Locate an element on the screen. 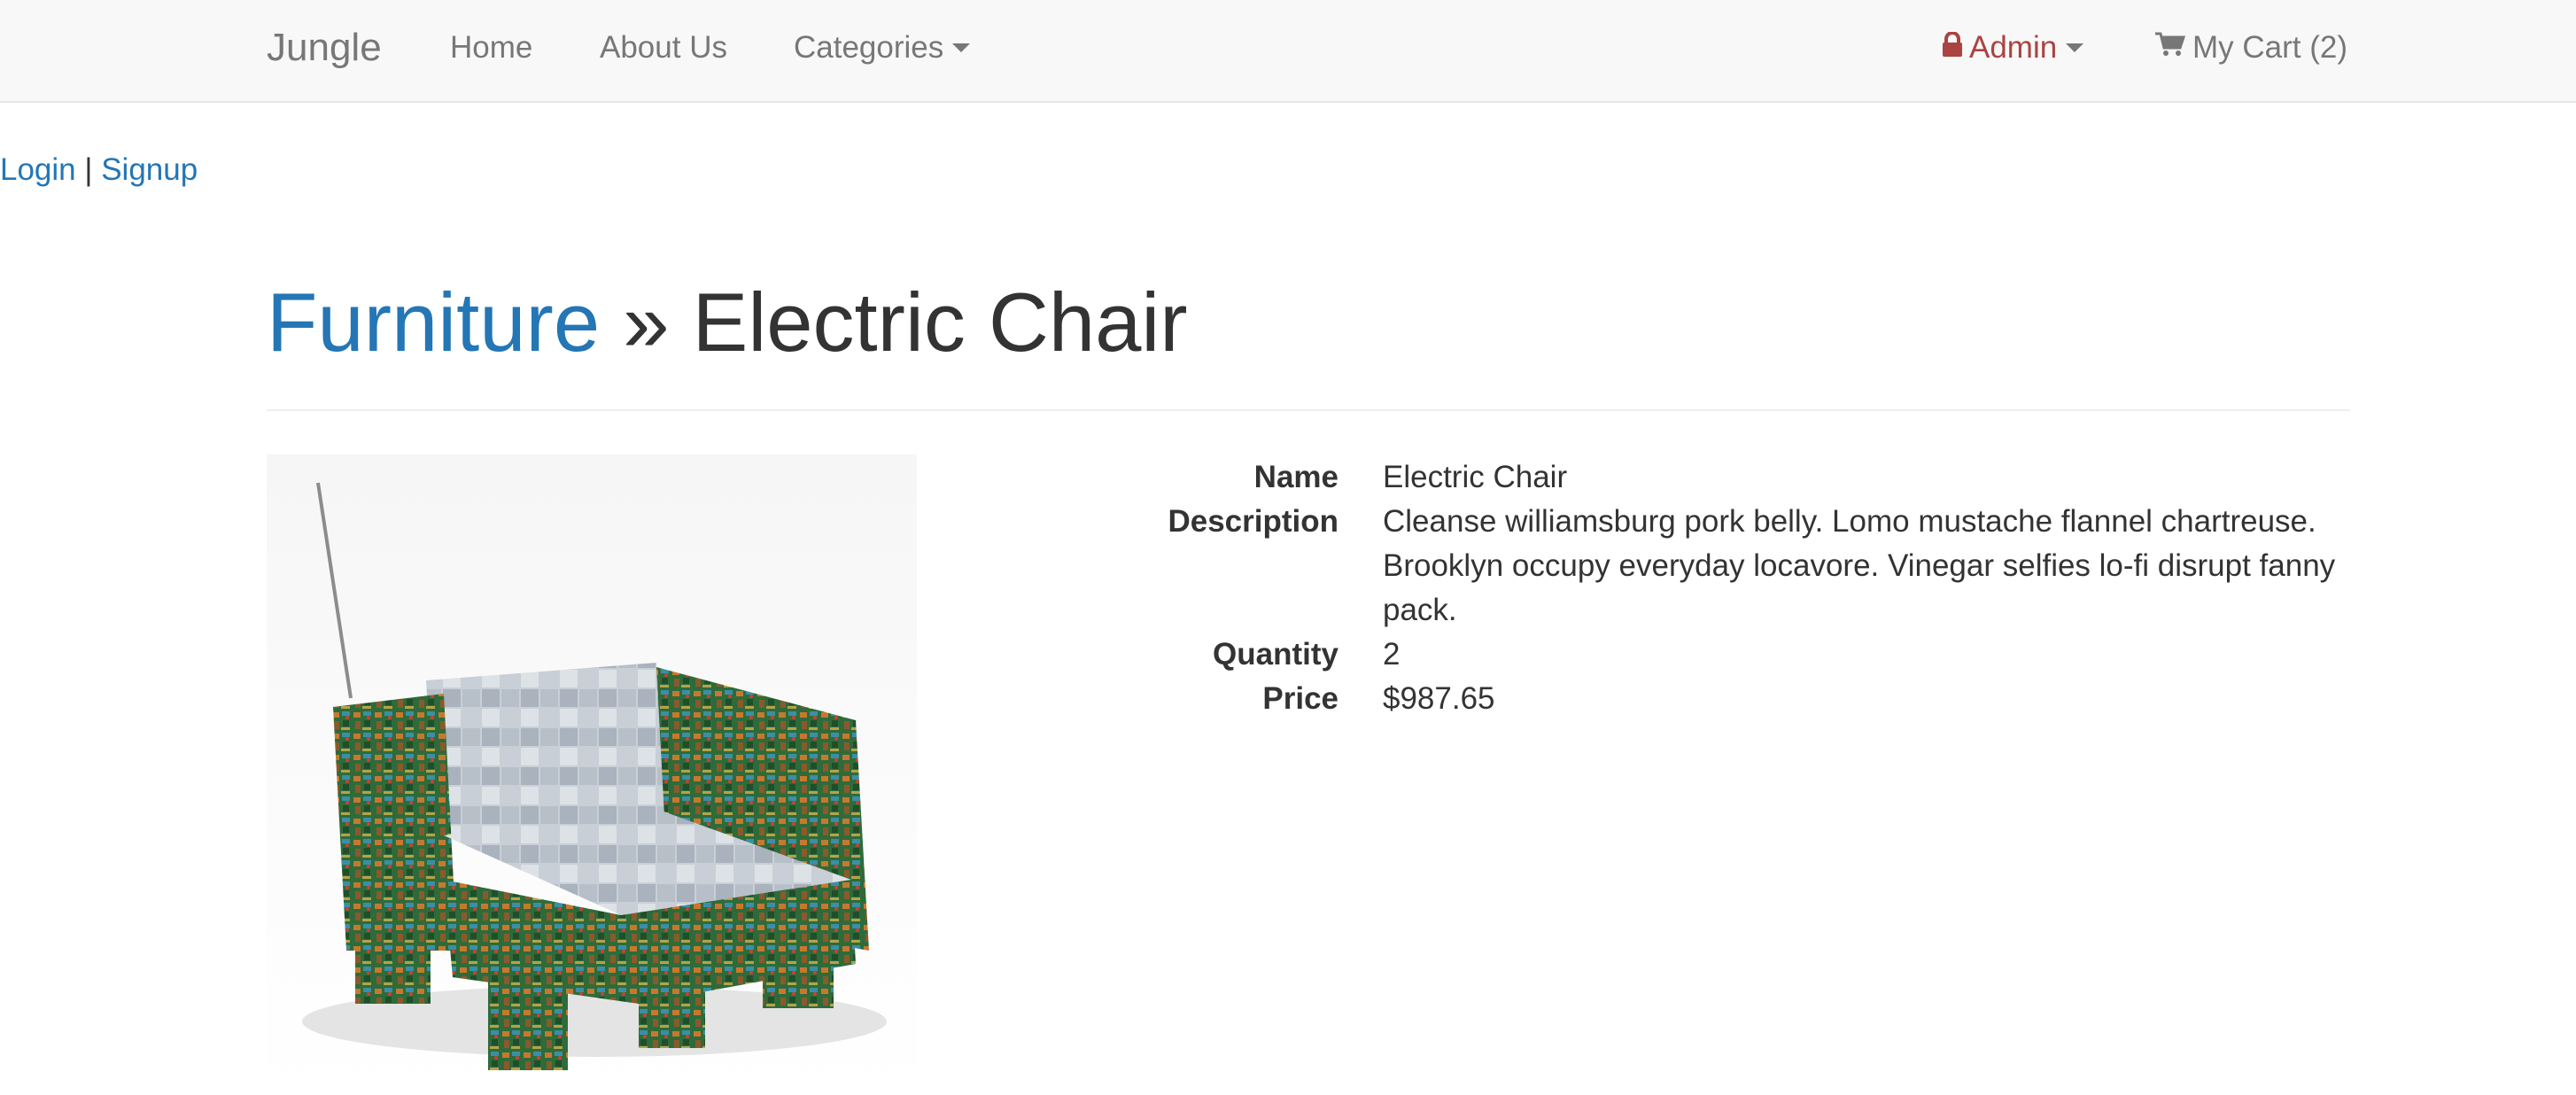 Image resolution: width=2576 pixels, height=1095 pixels. nav-categories-label: Categories is located at coordinates (869, 48).